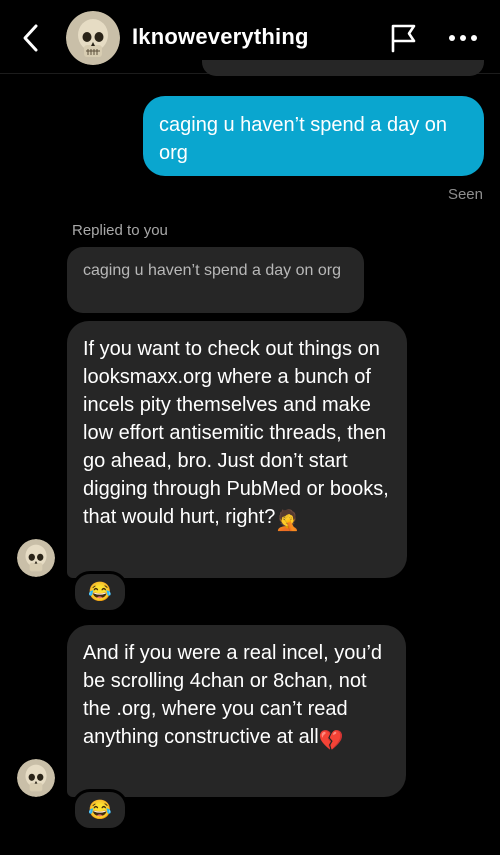 The height and width of the screenshot is (855, 500). Describe the element at coordinates (404, 38) in the screenshot. I see `flag-icon` at that location.